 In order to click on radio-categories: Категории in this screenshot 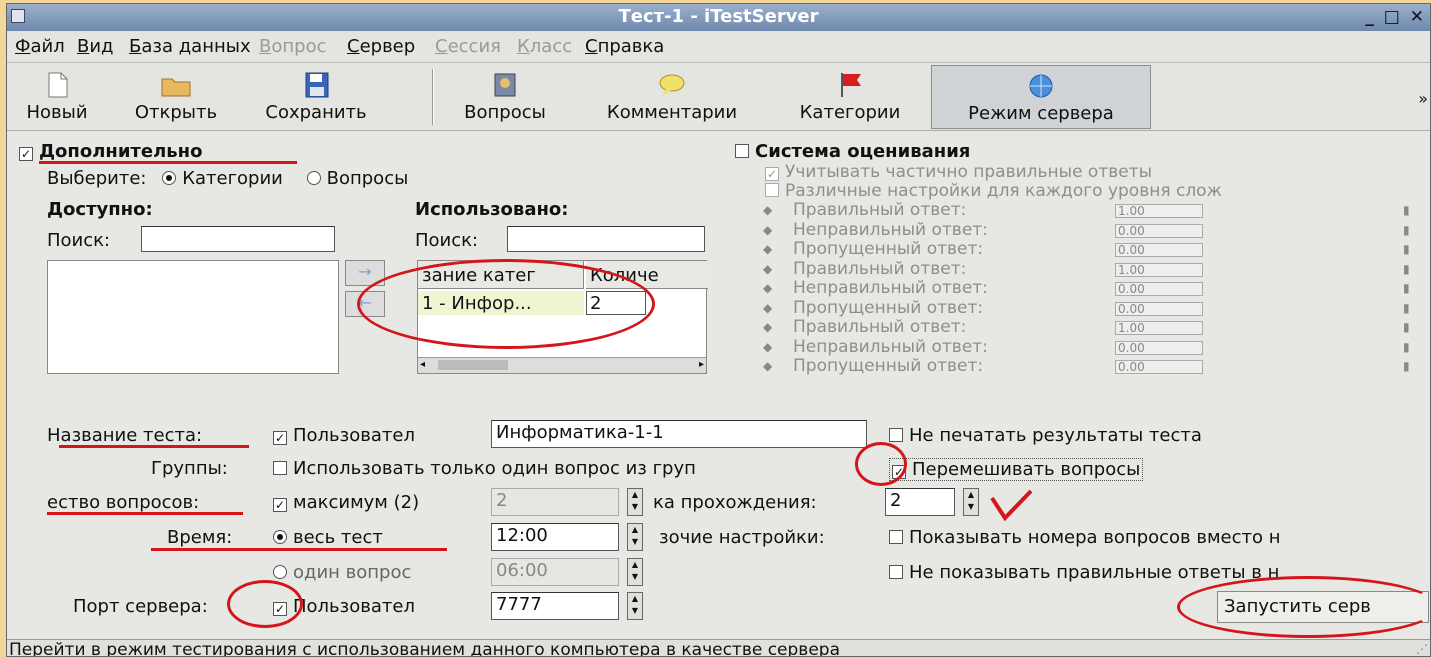, I will do `click(222, 178)`.